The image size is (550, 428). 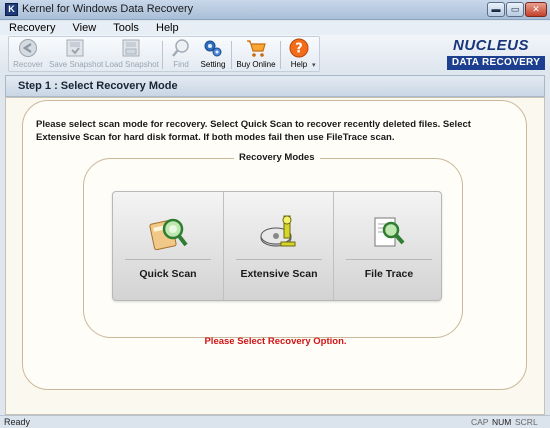 I want to click on status-ready: Ready, so click(x=17, y=422).